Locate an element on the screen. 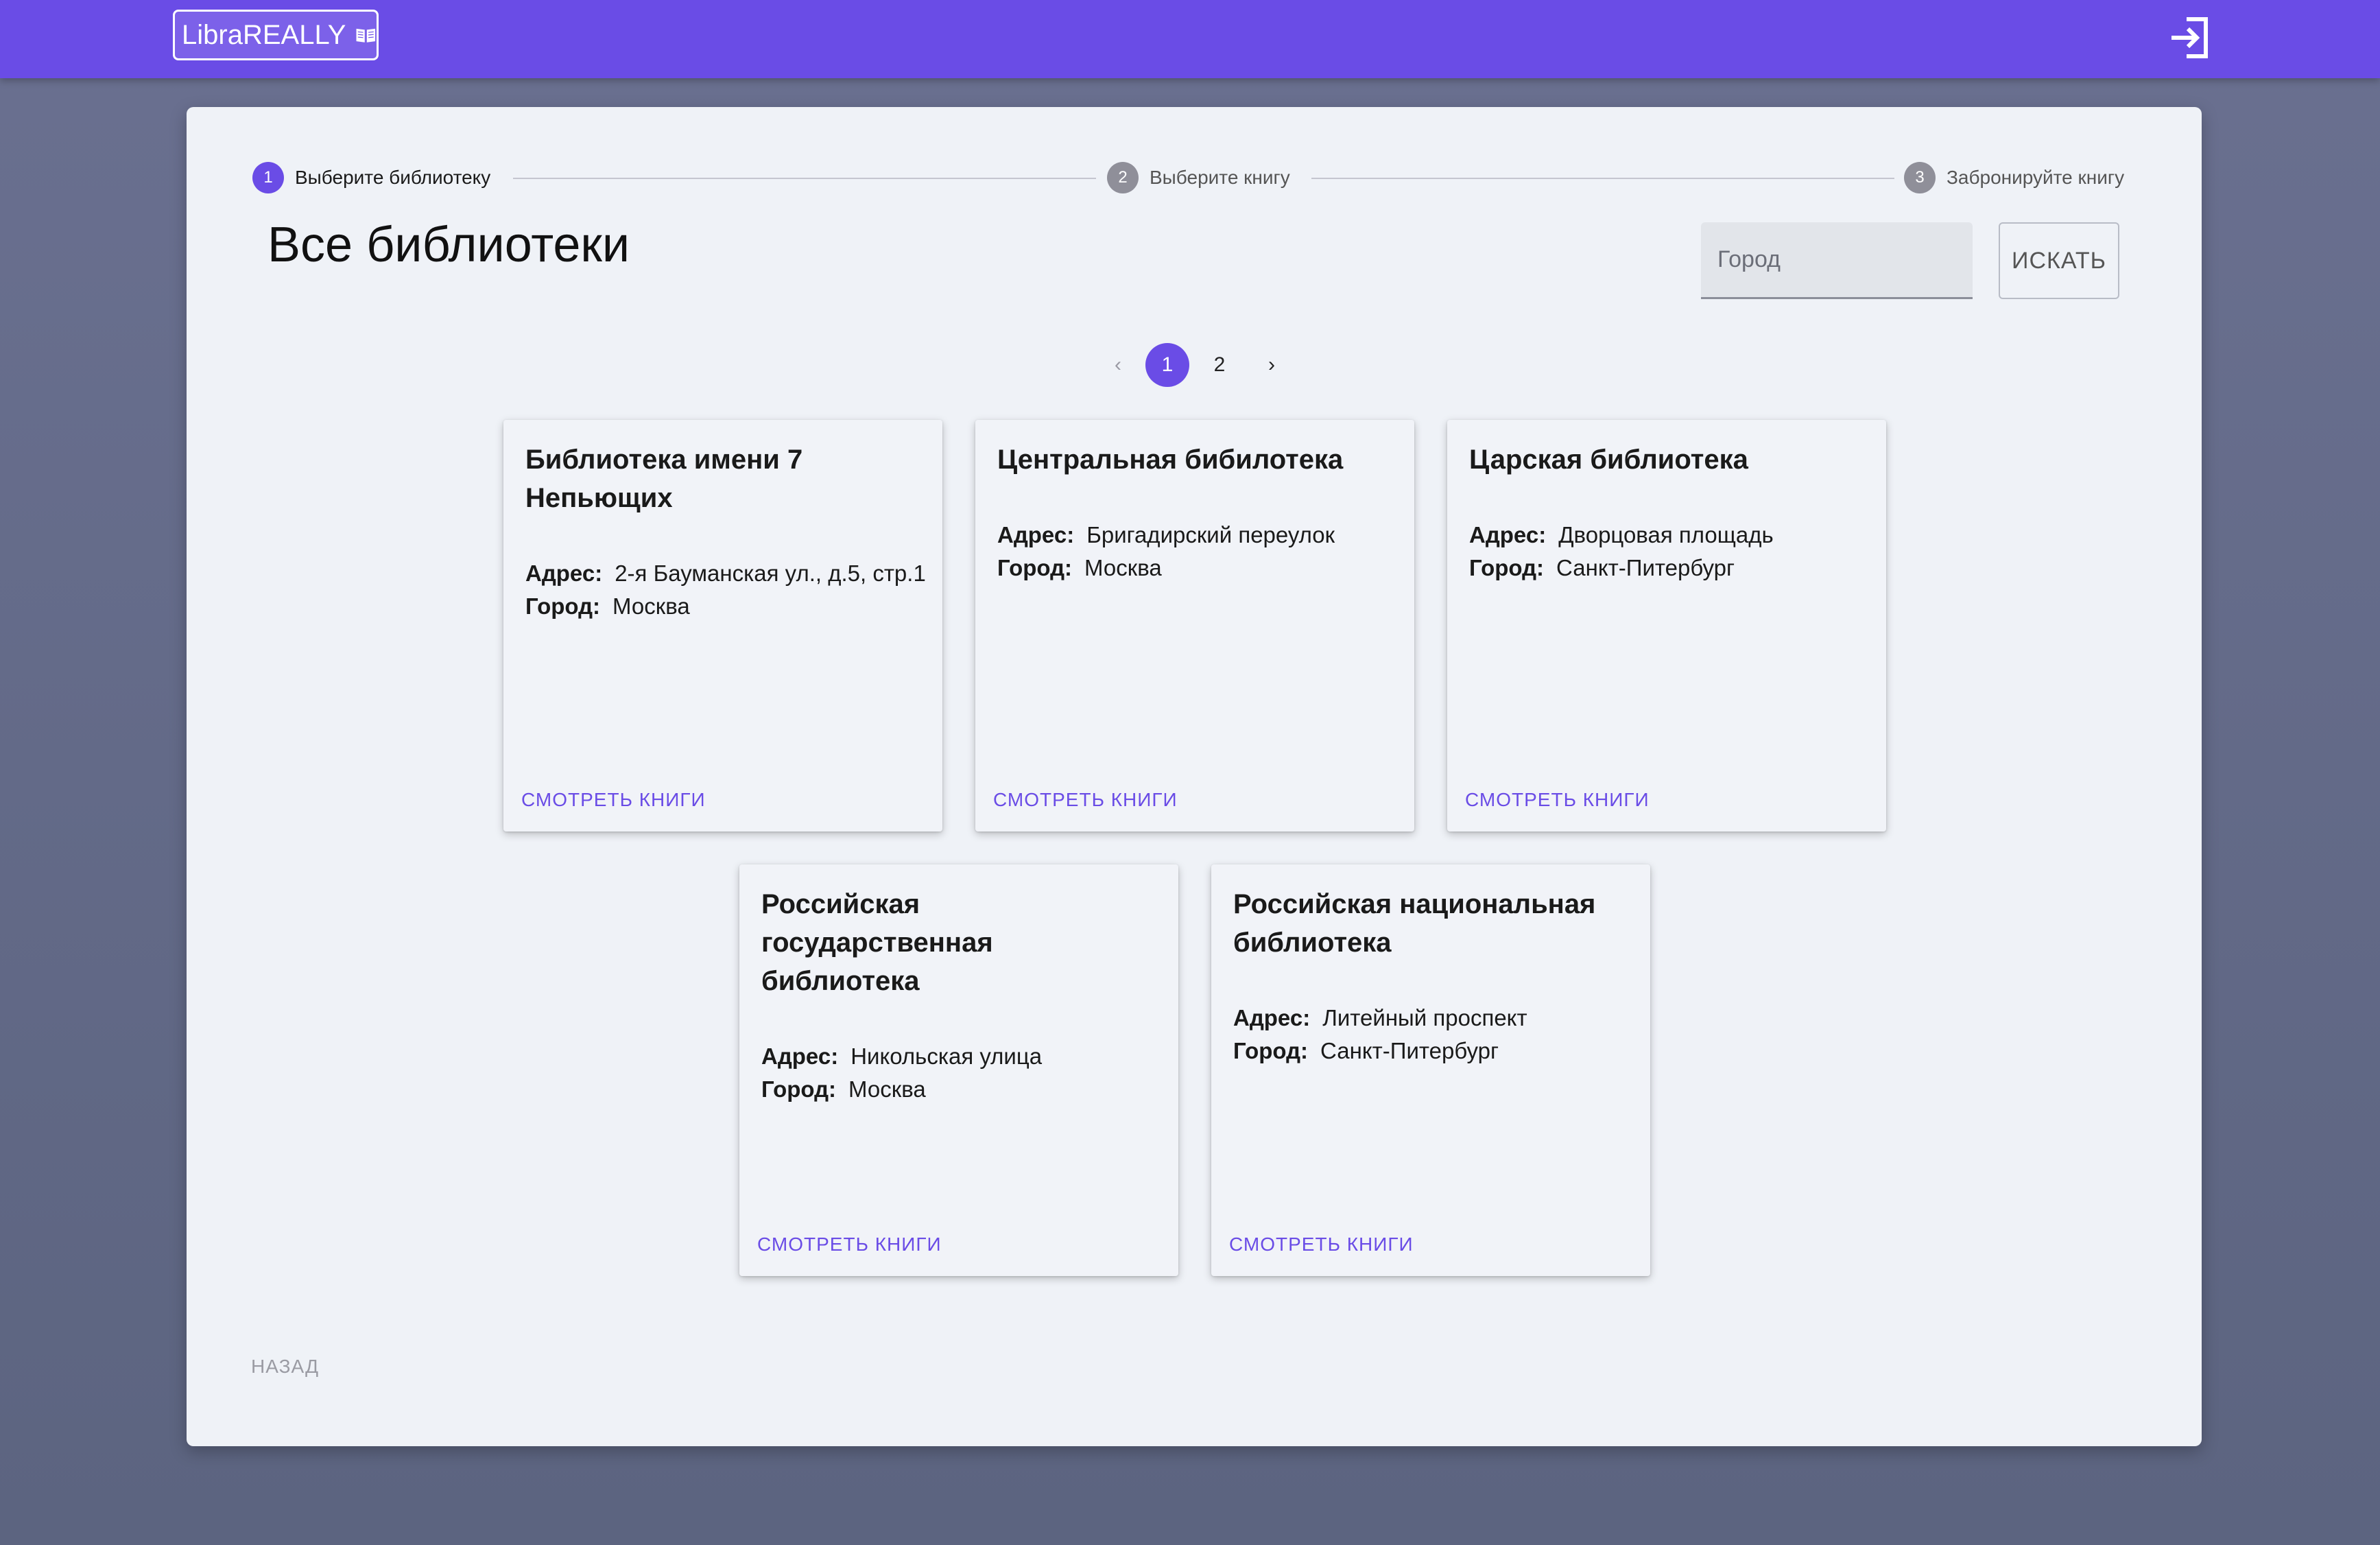  city-search-input is located at coordinates (1837, 260).